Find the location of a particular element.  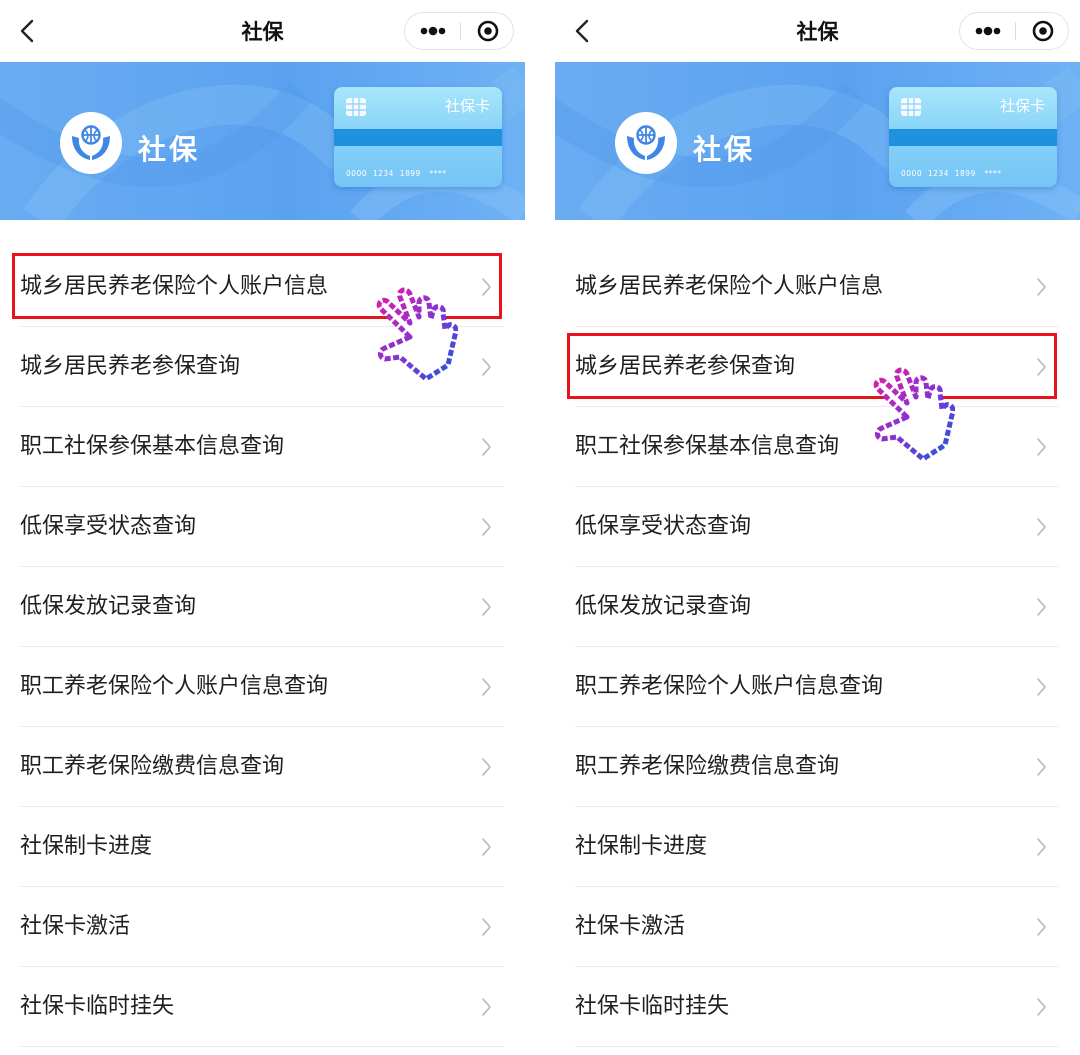

menu-item: 城乡居民养老保险个人账户信息 is located at coordinates (817, 287).